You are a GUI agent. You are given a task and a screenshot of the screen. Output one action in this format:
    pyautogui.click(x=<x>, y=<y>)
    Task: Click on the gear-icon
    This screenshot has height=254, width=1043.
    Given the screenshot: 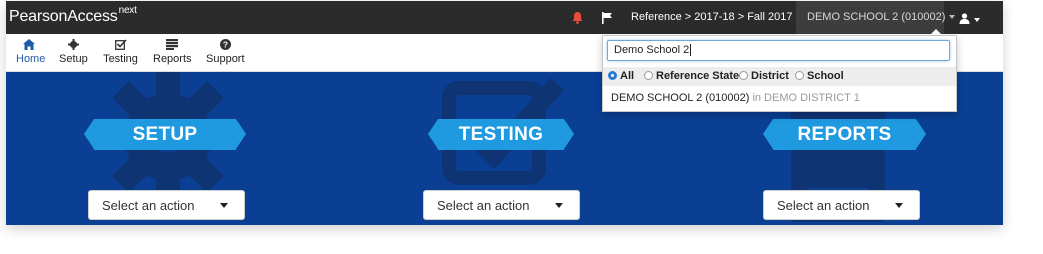 What is the action you would take?
    pyautogui.click(x=73, y=45)
    